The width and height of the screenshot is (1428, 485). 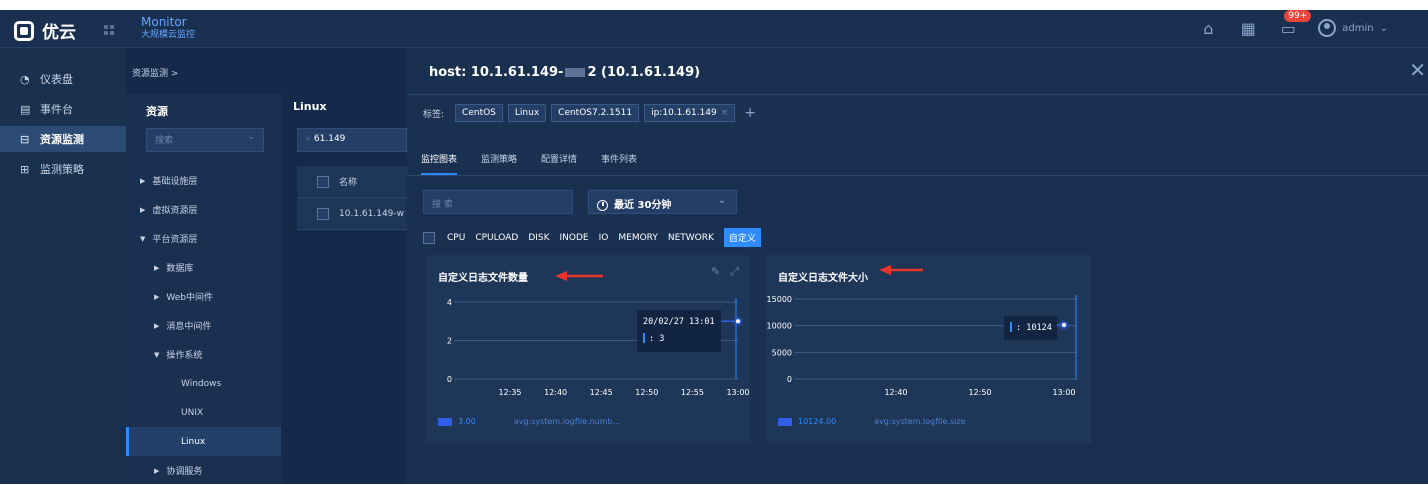 I want to click on metric-filter: CPULOAD, so click(x=496, y=238).